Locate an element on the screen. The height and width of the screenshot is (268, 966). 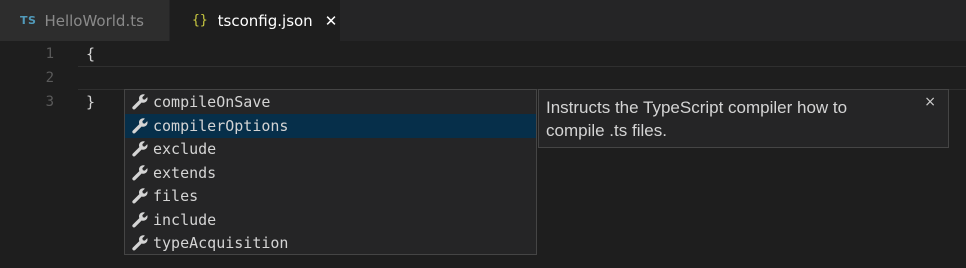
suggest-item-label: typeAcquisition is located at coordinates (221, 243).